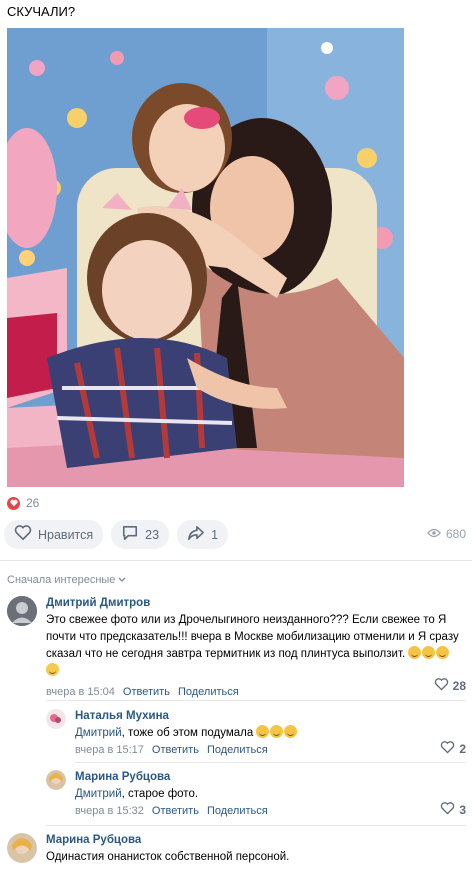 The image size is (472, 869). Describe the element at coordinates (462, 749) in the screenshot. I see `comment-likes-count: 2` at that location.